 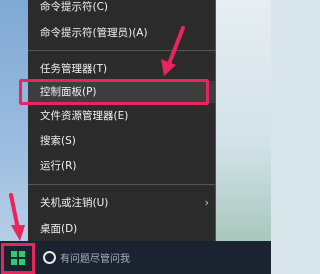 I want to click on menu-item-label: 关机或注销(U), so click(x=74, y=203).